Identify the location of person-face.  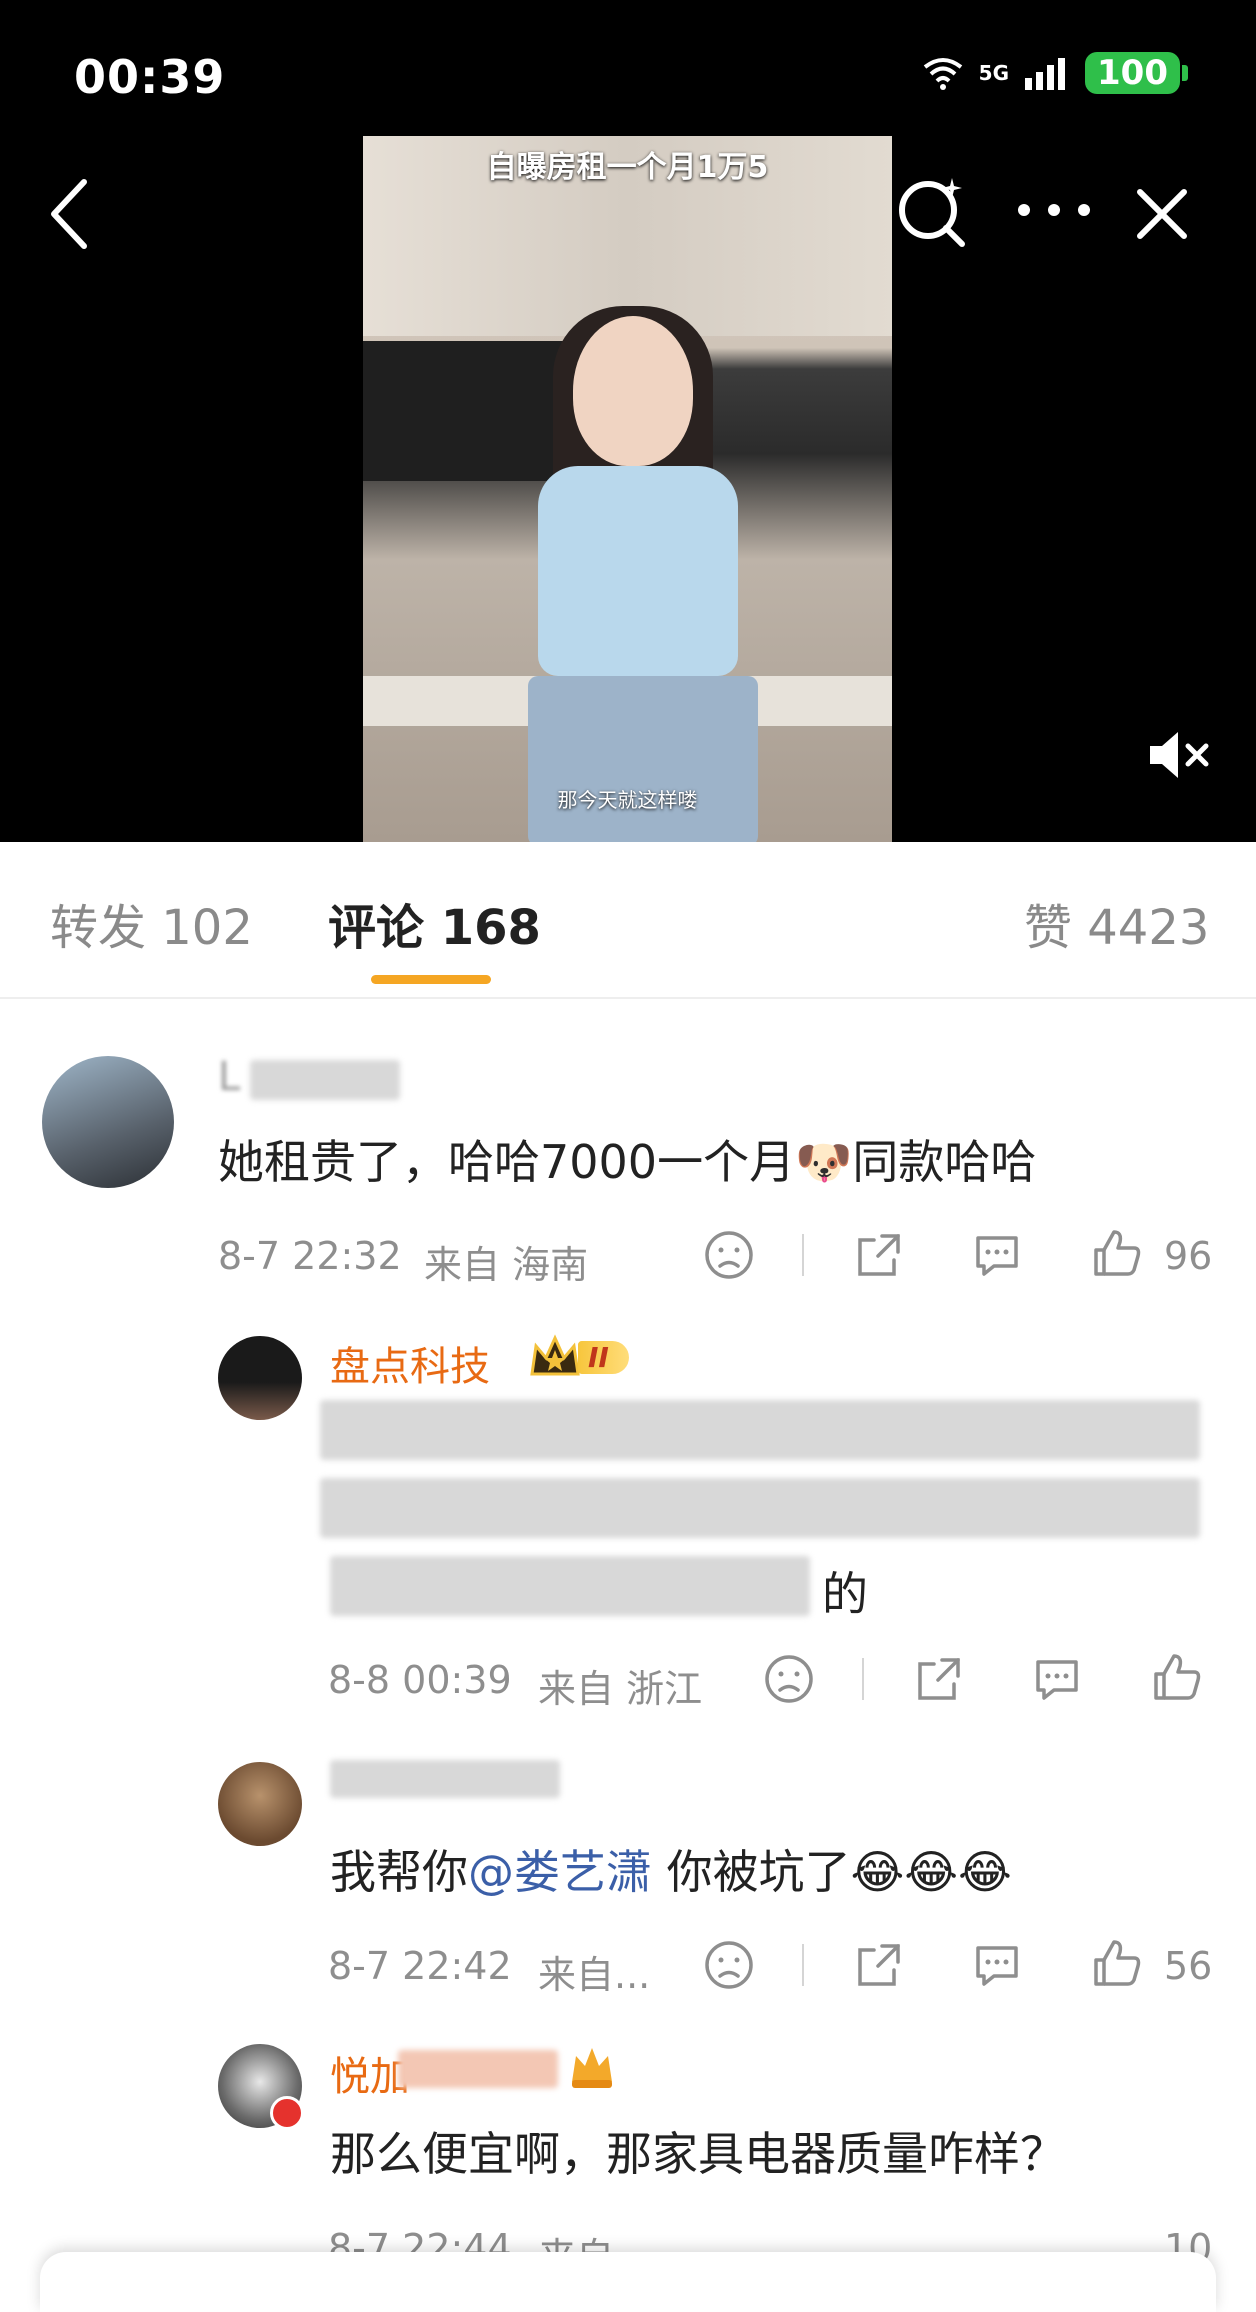
(633, 391).